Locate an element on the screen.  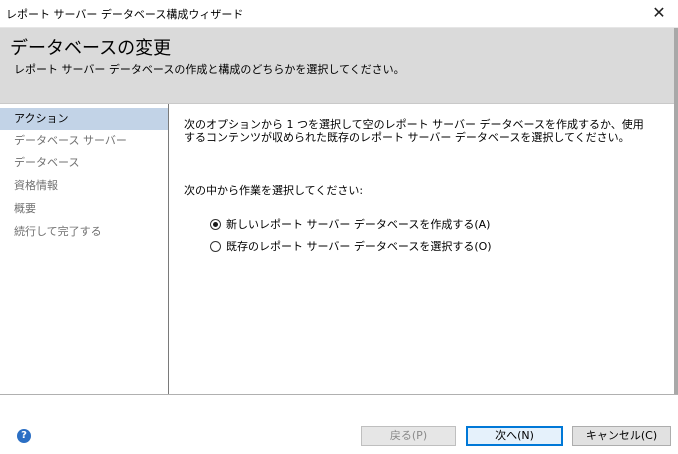
sidebar-item-credentials: 資格情報 is located at coordinates (84, 186).